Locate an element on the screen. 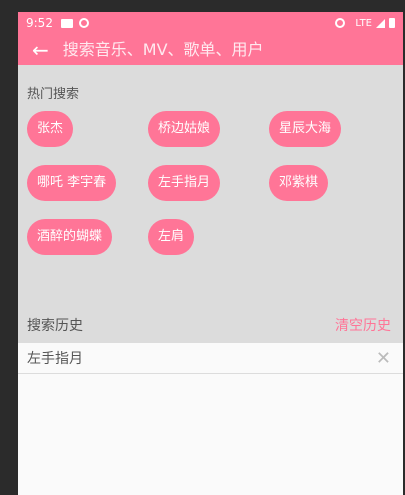  hot-tag: 左肩 is located at coordinates (171, 237).